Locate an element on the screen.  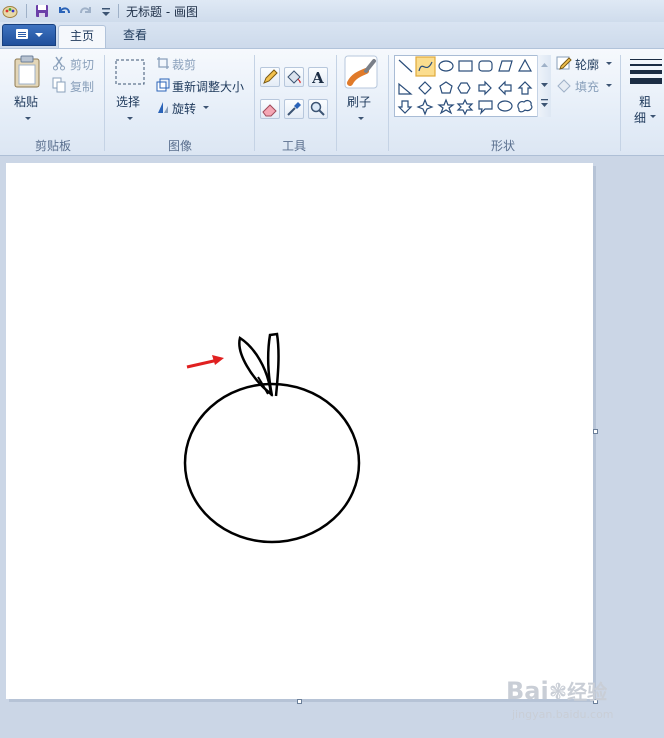
left-arrow-shape-icon is located at coordinates (505, 88).